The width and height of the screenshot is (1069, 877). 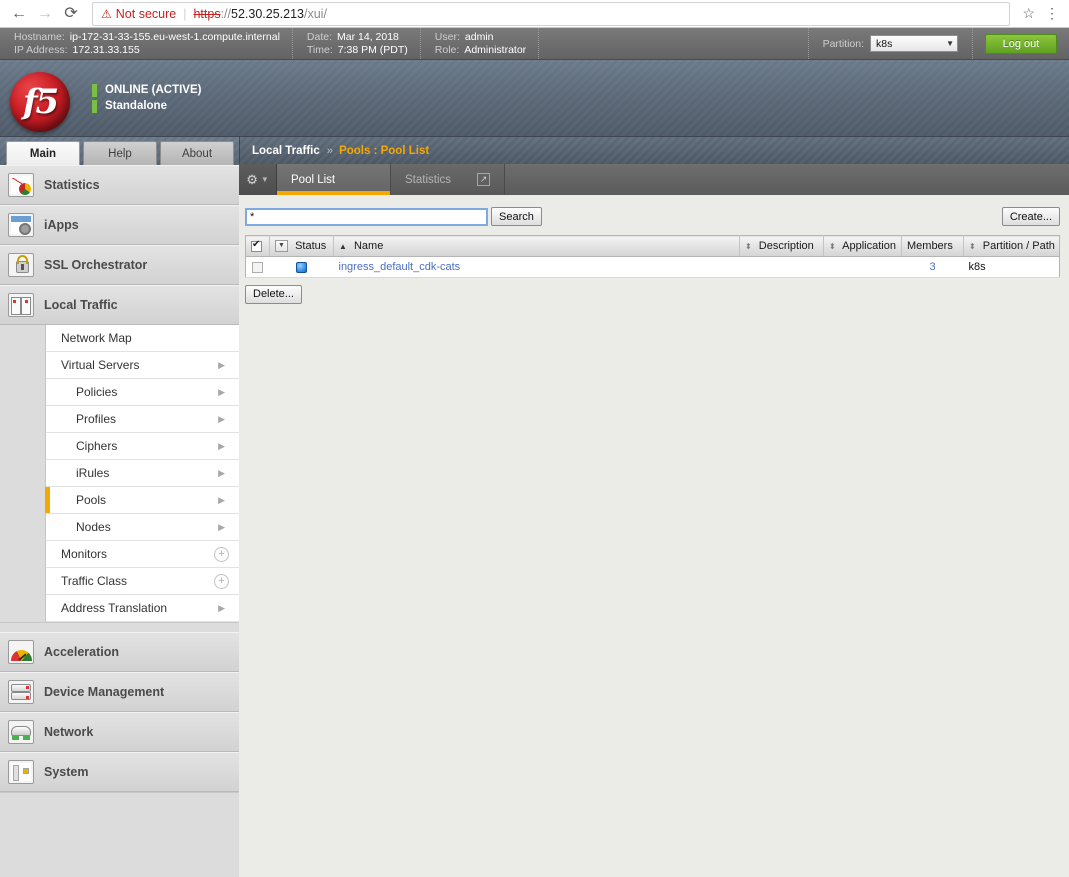 What do you see at coordinates (448, 179) in the screenshot?
I see `tab-statistics: Statistics ↗` at bounding box center [448, 179].